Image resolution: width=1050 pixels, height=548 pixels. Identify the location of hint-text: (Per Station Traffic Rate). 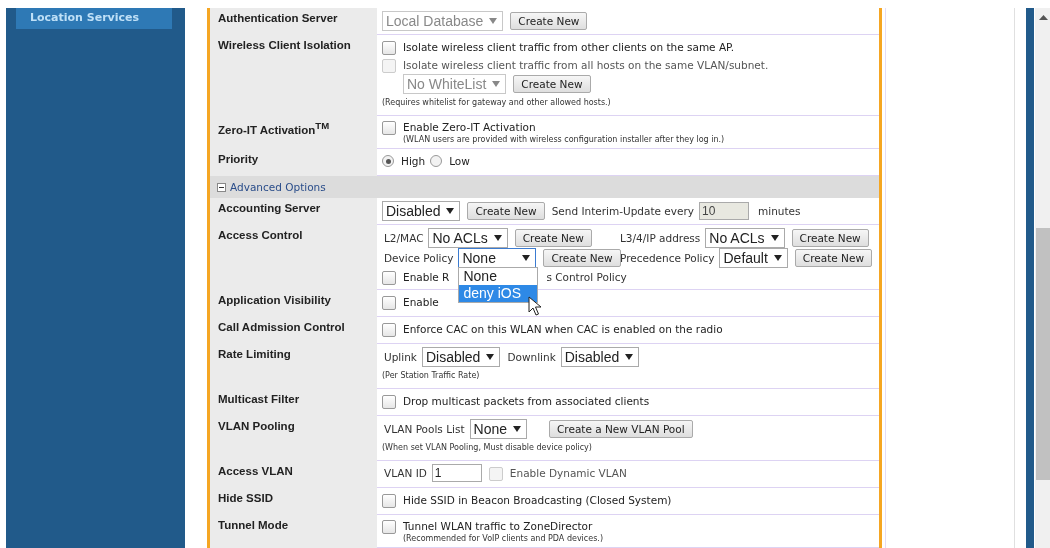
(431, 376).